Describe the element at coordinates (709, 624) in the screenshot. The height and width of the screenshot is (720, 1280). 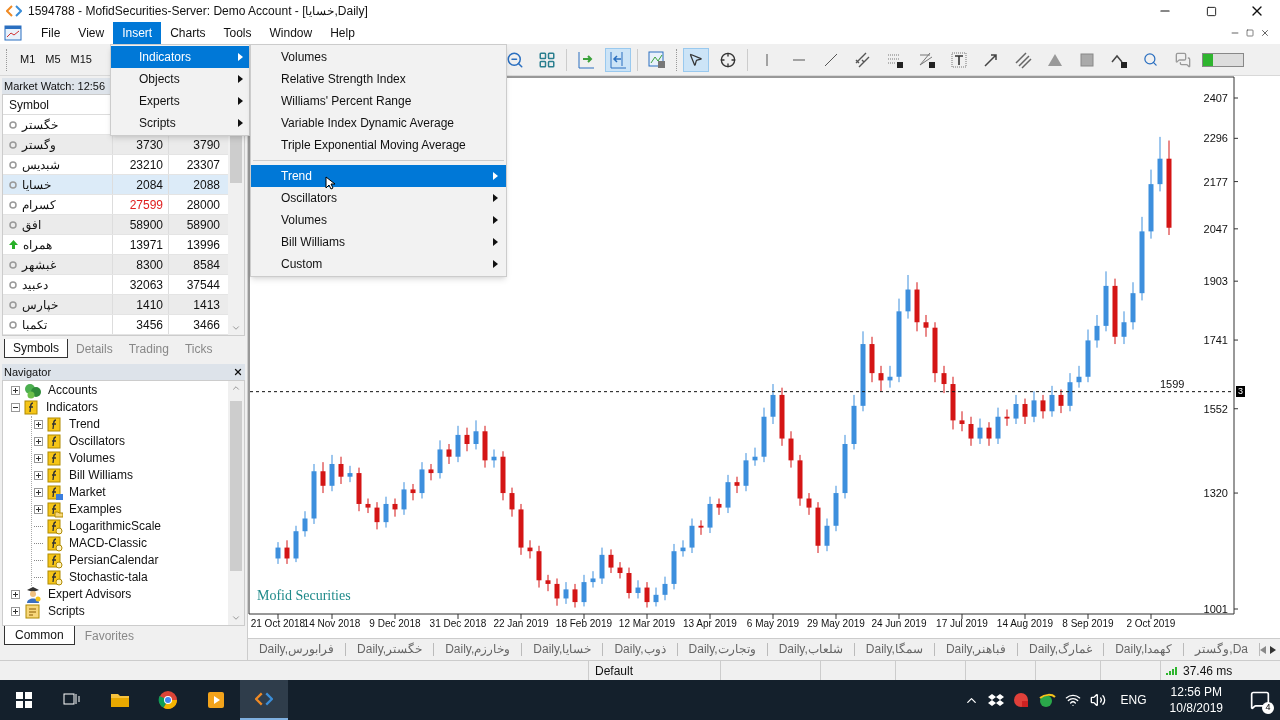
I see `date-axis-label: 13 Apr 2019` at that location.